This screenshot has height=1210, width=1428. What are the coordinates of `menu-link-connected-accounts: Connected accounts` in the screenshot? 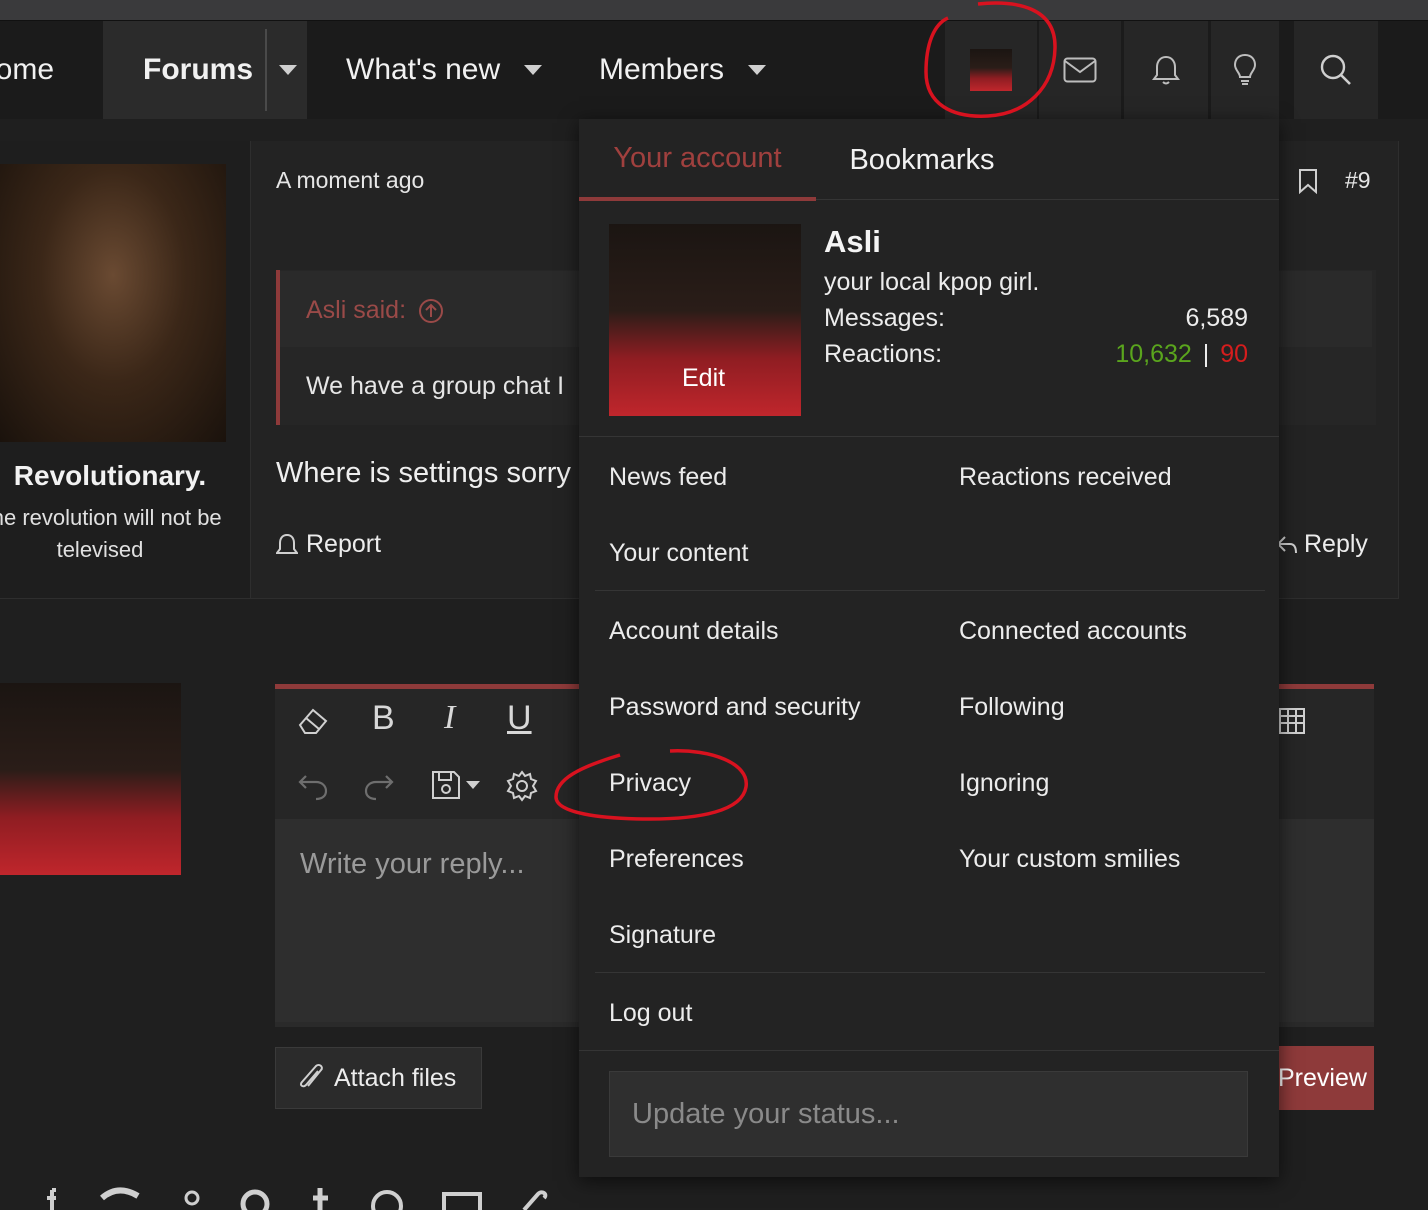 It's located at (1073, 631).